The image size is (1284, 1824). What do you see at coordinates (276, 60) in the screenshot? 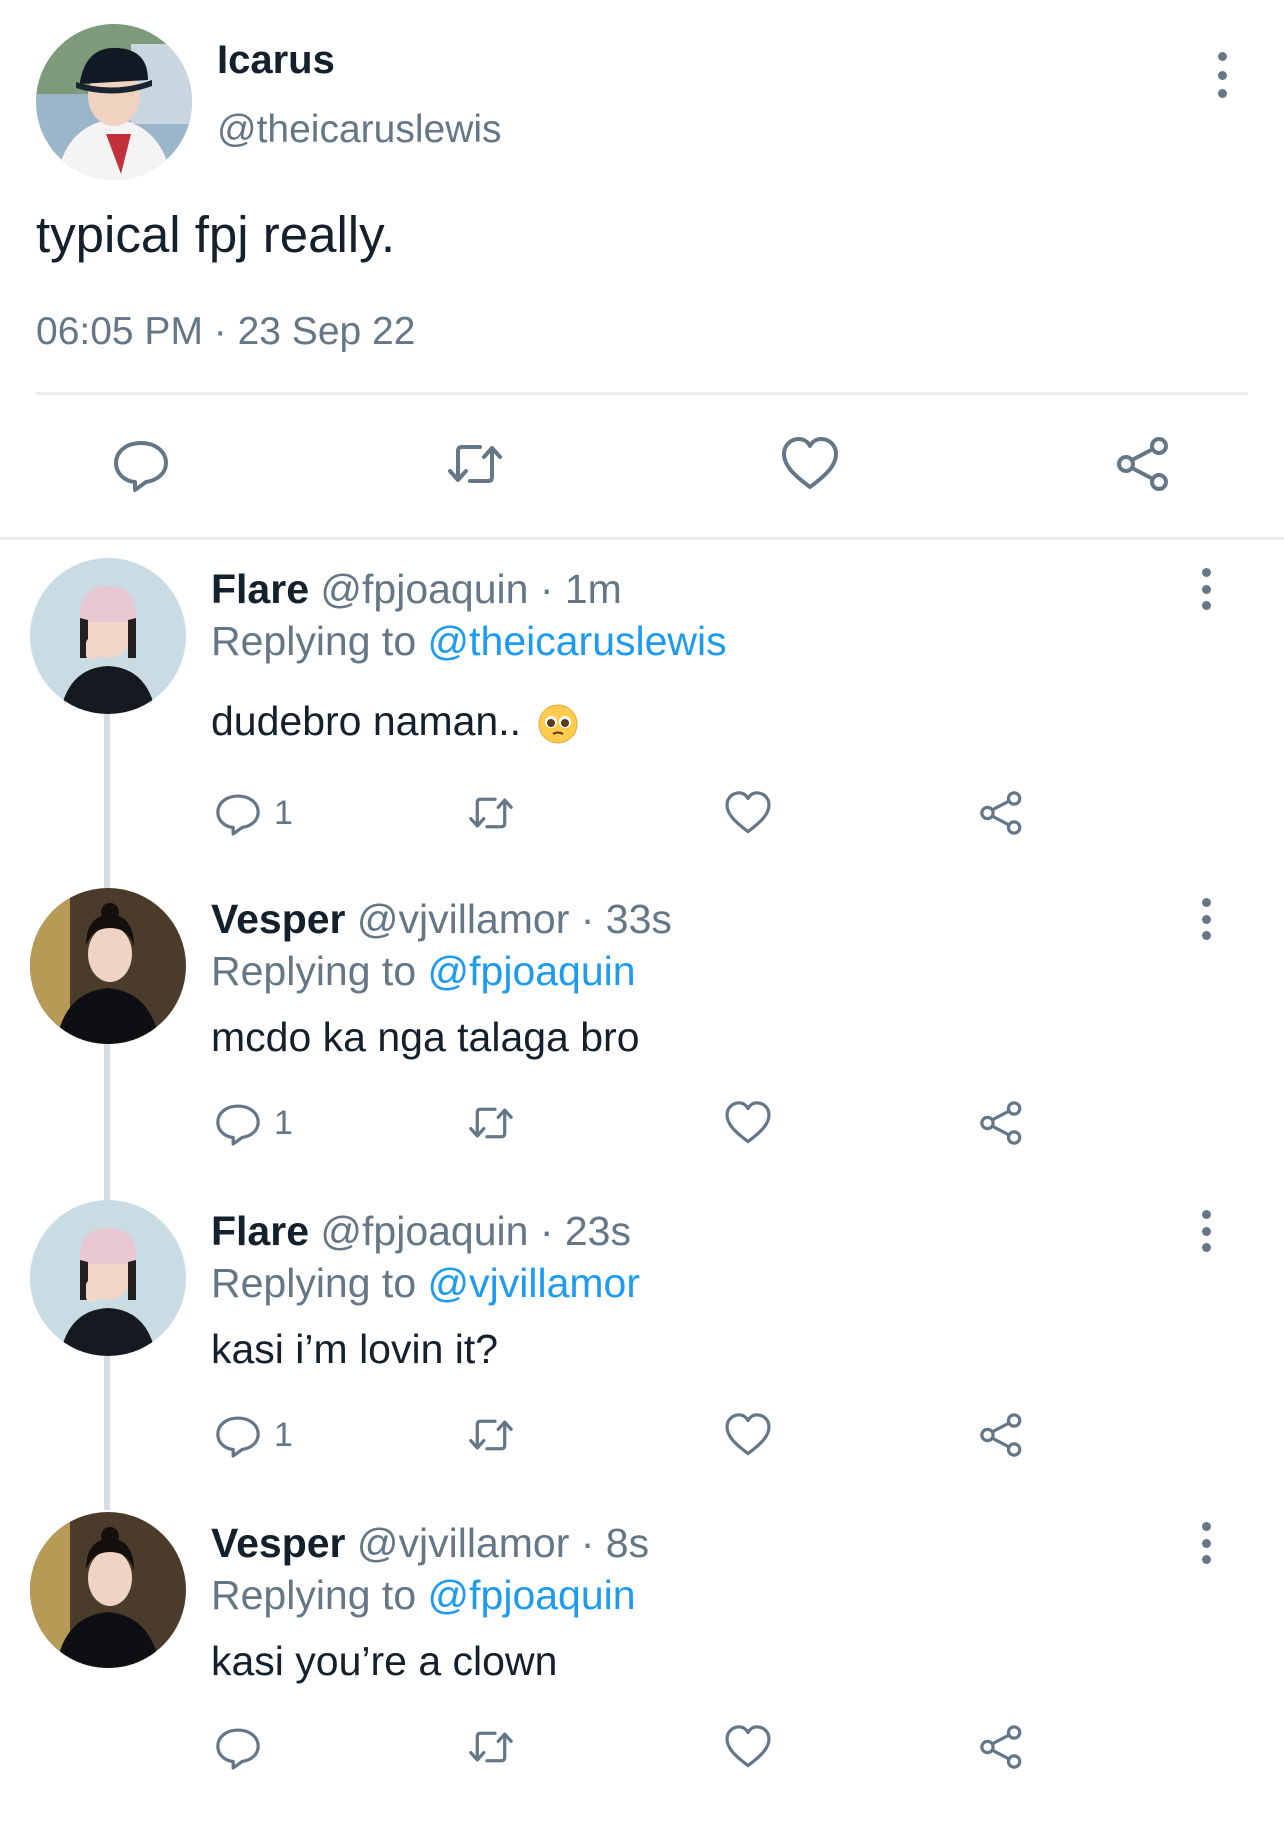
I see `author-name: Icarus` at bounding box center [276, 60].